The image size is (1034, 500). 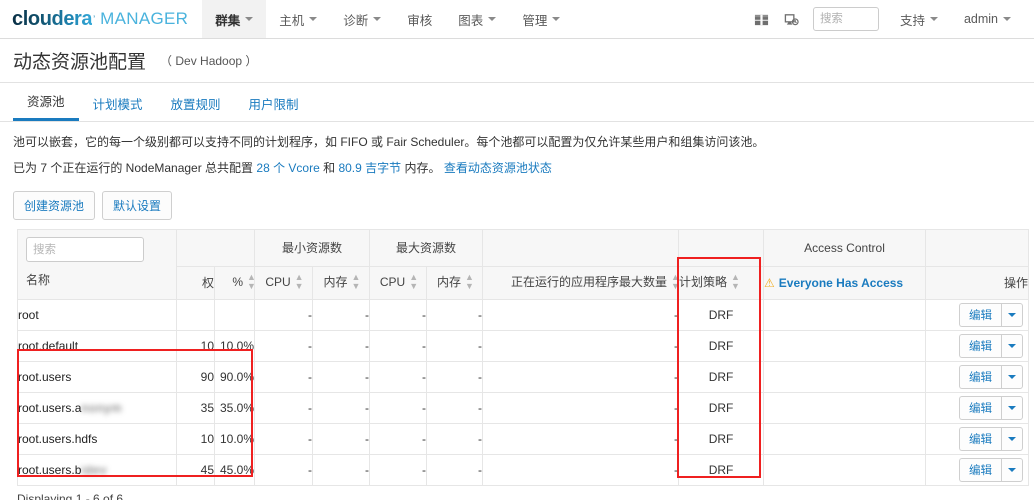 I want to click on nav-item-support: 支持, so click(x=919, y=19).